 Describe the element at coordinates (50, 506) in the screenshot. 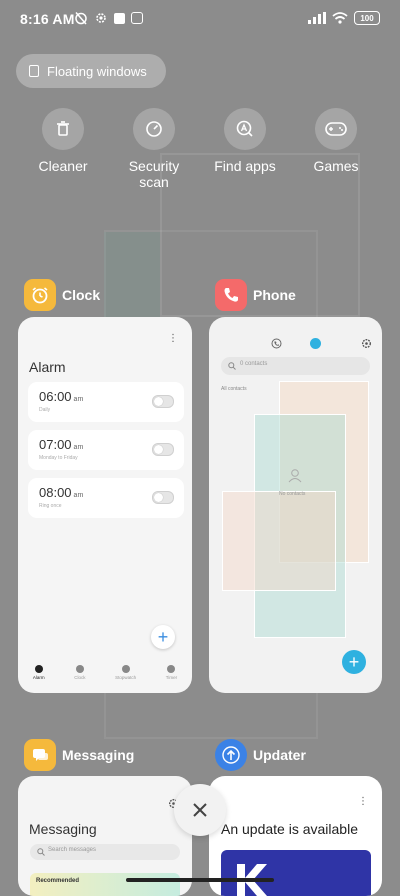

I see `alarm-repeat: Ring once` at that location.